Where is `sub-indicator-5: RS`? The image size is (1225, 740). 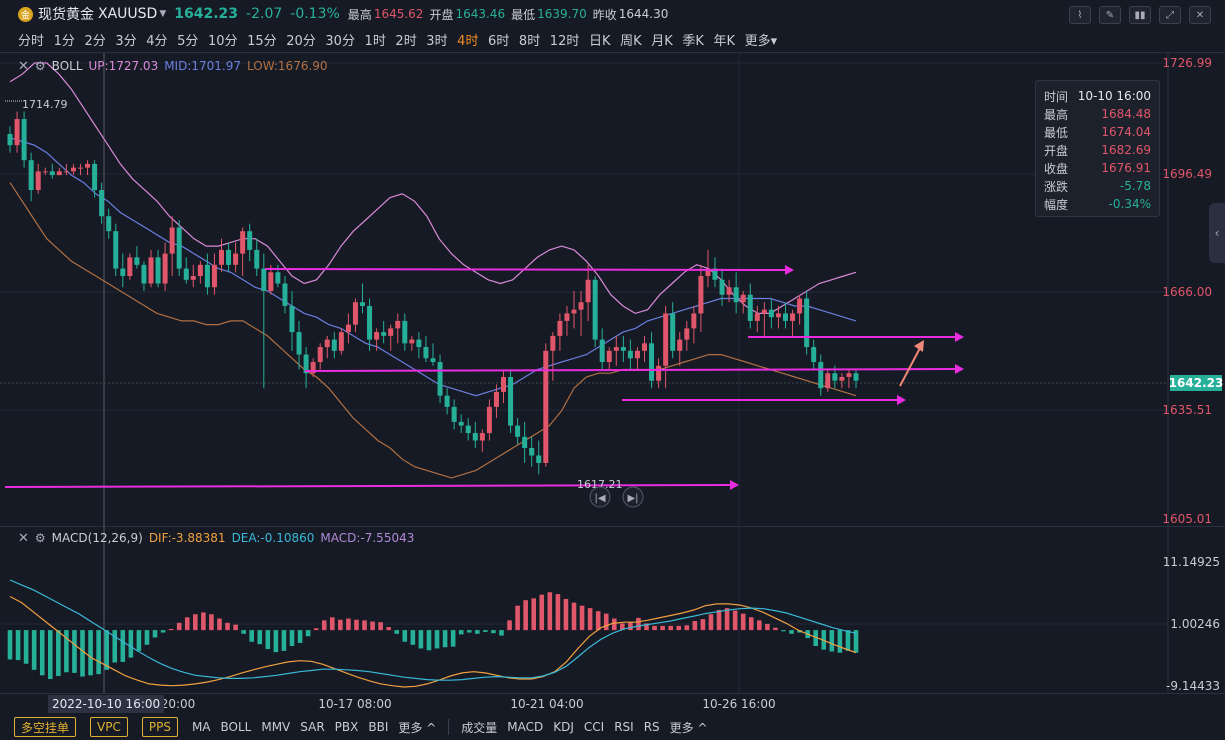
sub-indicator-5: RS is located at coordinates (652, 727).